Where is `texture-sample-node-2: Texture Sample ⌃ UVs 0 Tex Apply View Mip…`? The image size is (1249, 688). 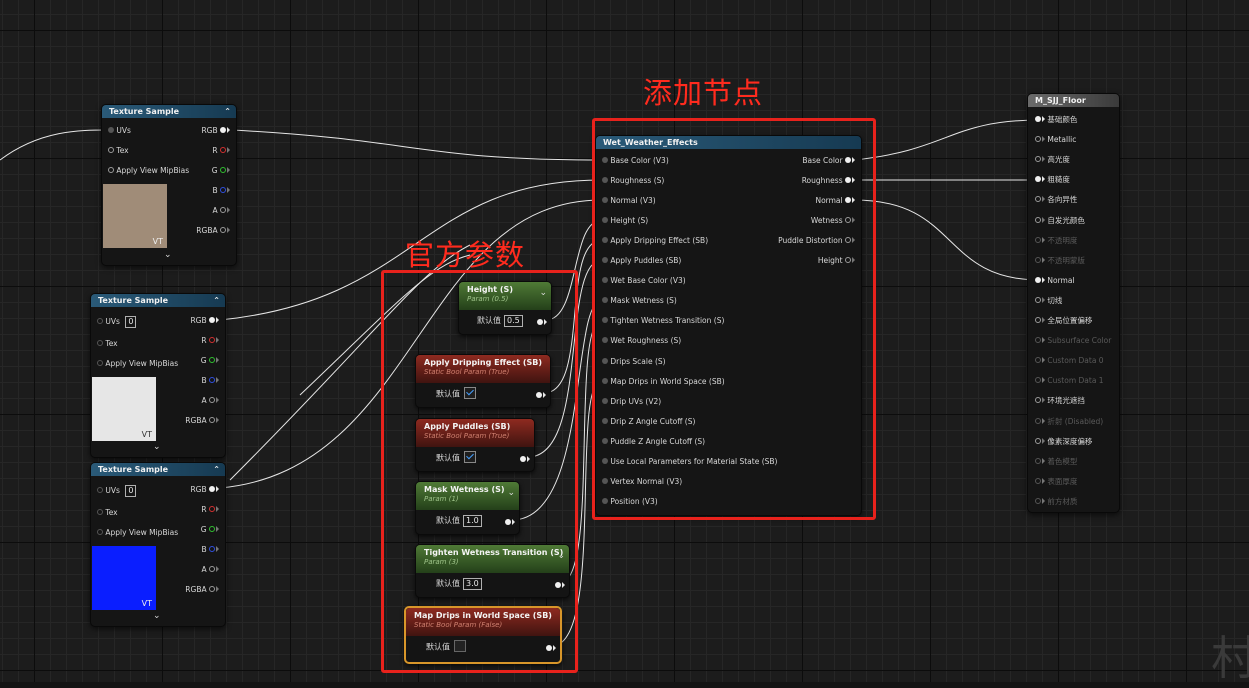
texture-sample-node-2: Texture Sample ⌃ UVs 0 Tex Apply View Mip… is located at coordinates (158, 375).